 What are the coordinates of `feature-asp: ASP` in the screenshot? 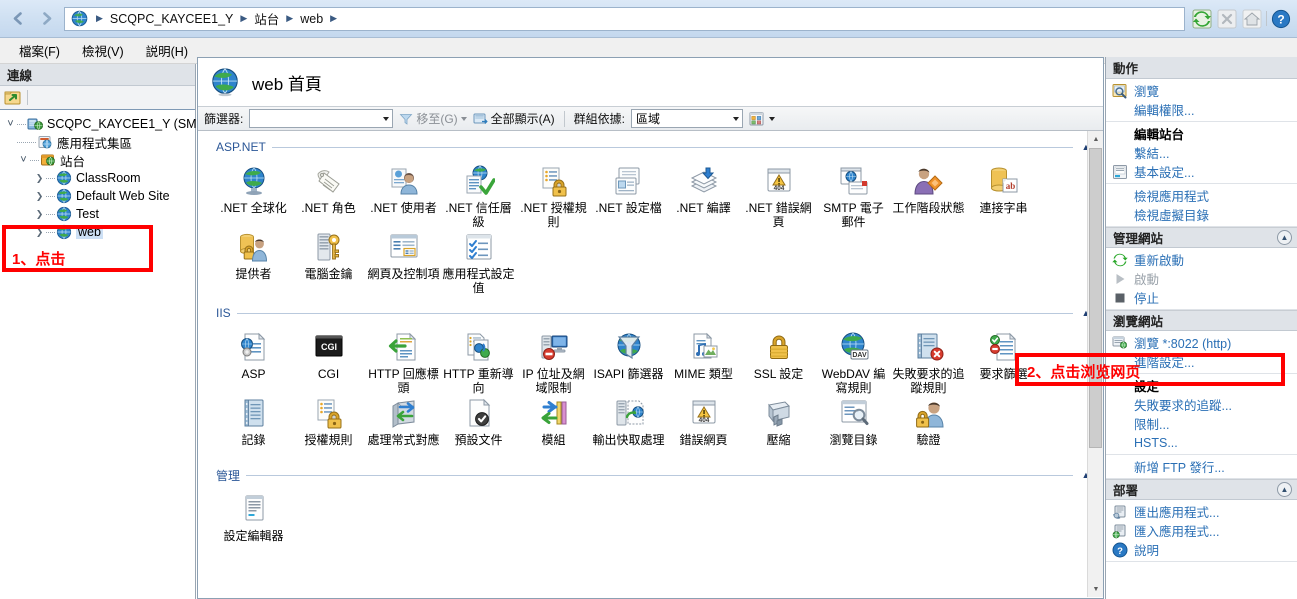 It's located at (253, 362).